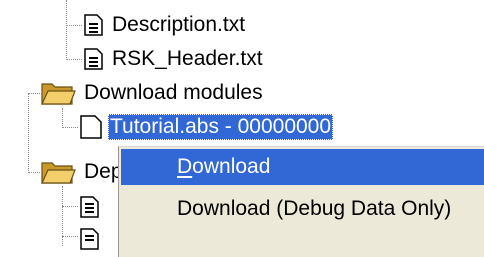 This screenshot has height=257, width=484. What do you see at coordinates (91, 127) in the screenshot?
I see `blank-file-icon` at bounding box center [91, 127].